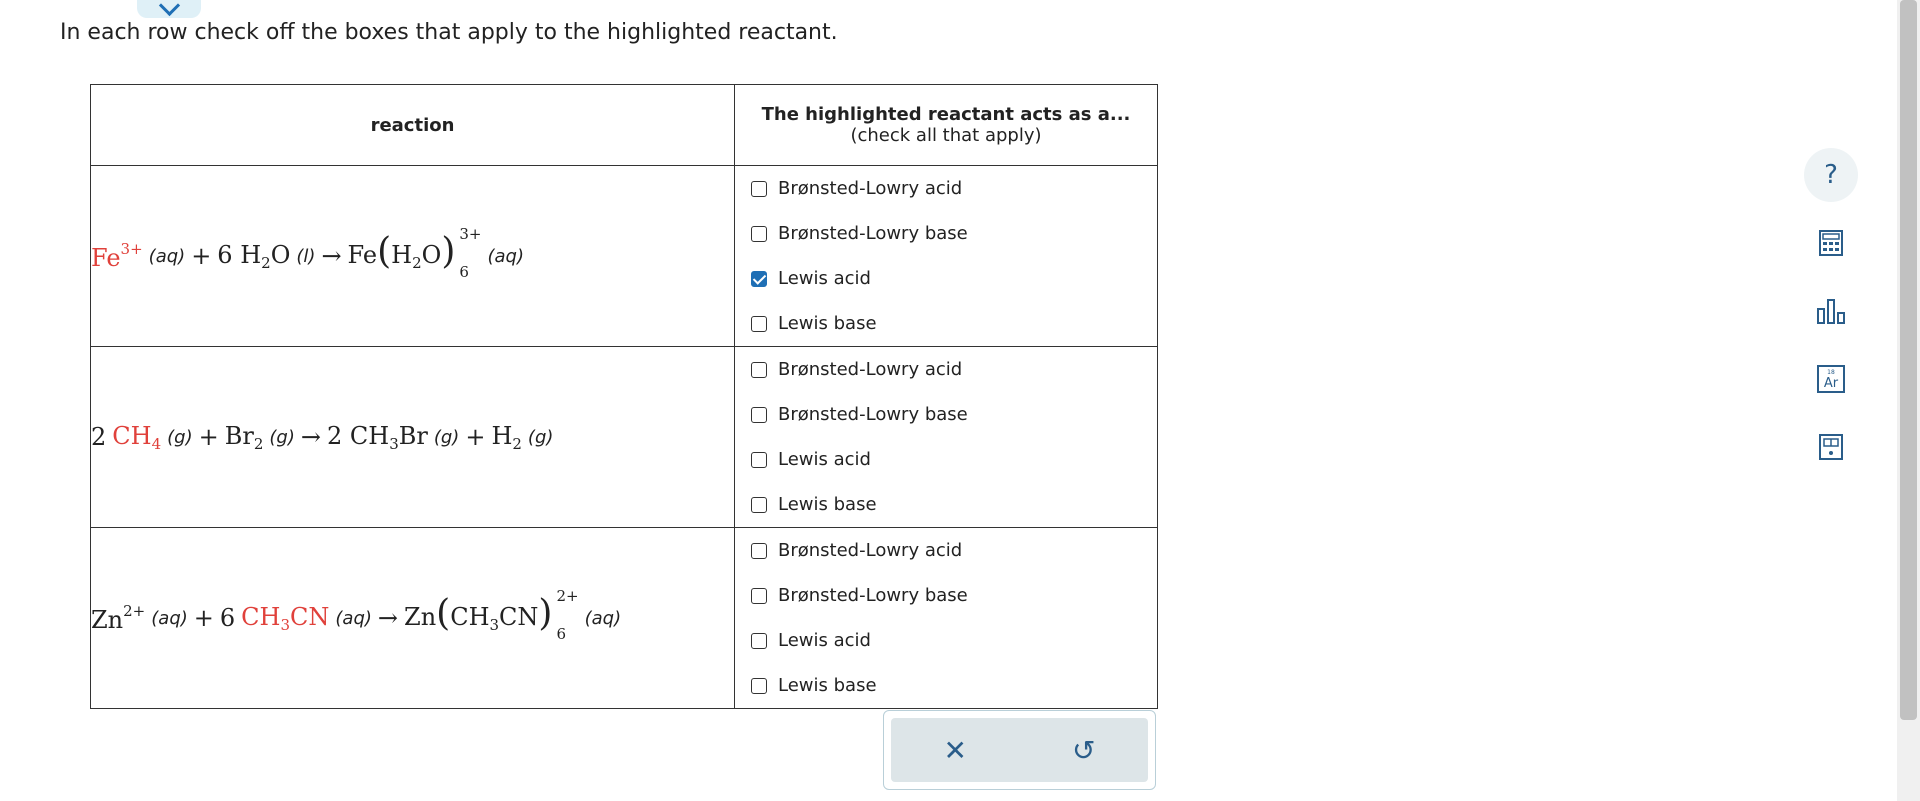 This screenshot has width=1920, height=801. Describe the element at coordinates (117, 256) in the screenshot. I see `highlighted-reactant: Fe3+` at that location.